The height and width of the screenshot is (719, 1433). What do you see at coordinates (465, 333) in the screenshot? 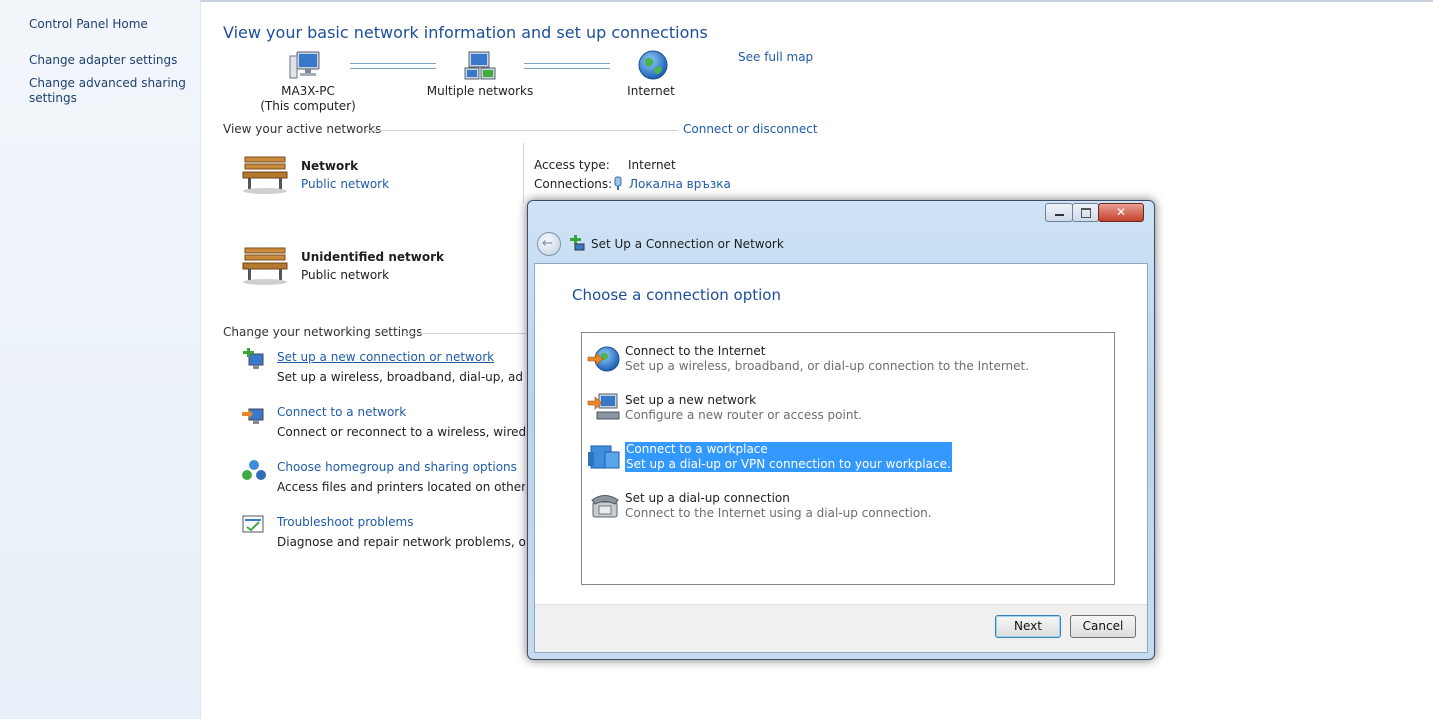
I see `change-settings-divider` at bounding box center [465, 333].